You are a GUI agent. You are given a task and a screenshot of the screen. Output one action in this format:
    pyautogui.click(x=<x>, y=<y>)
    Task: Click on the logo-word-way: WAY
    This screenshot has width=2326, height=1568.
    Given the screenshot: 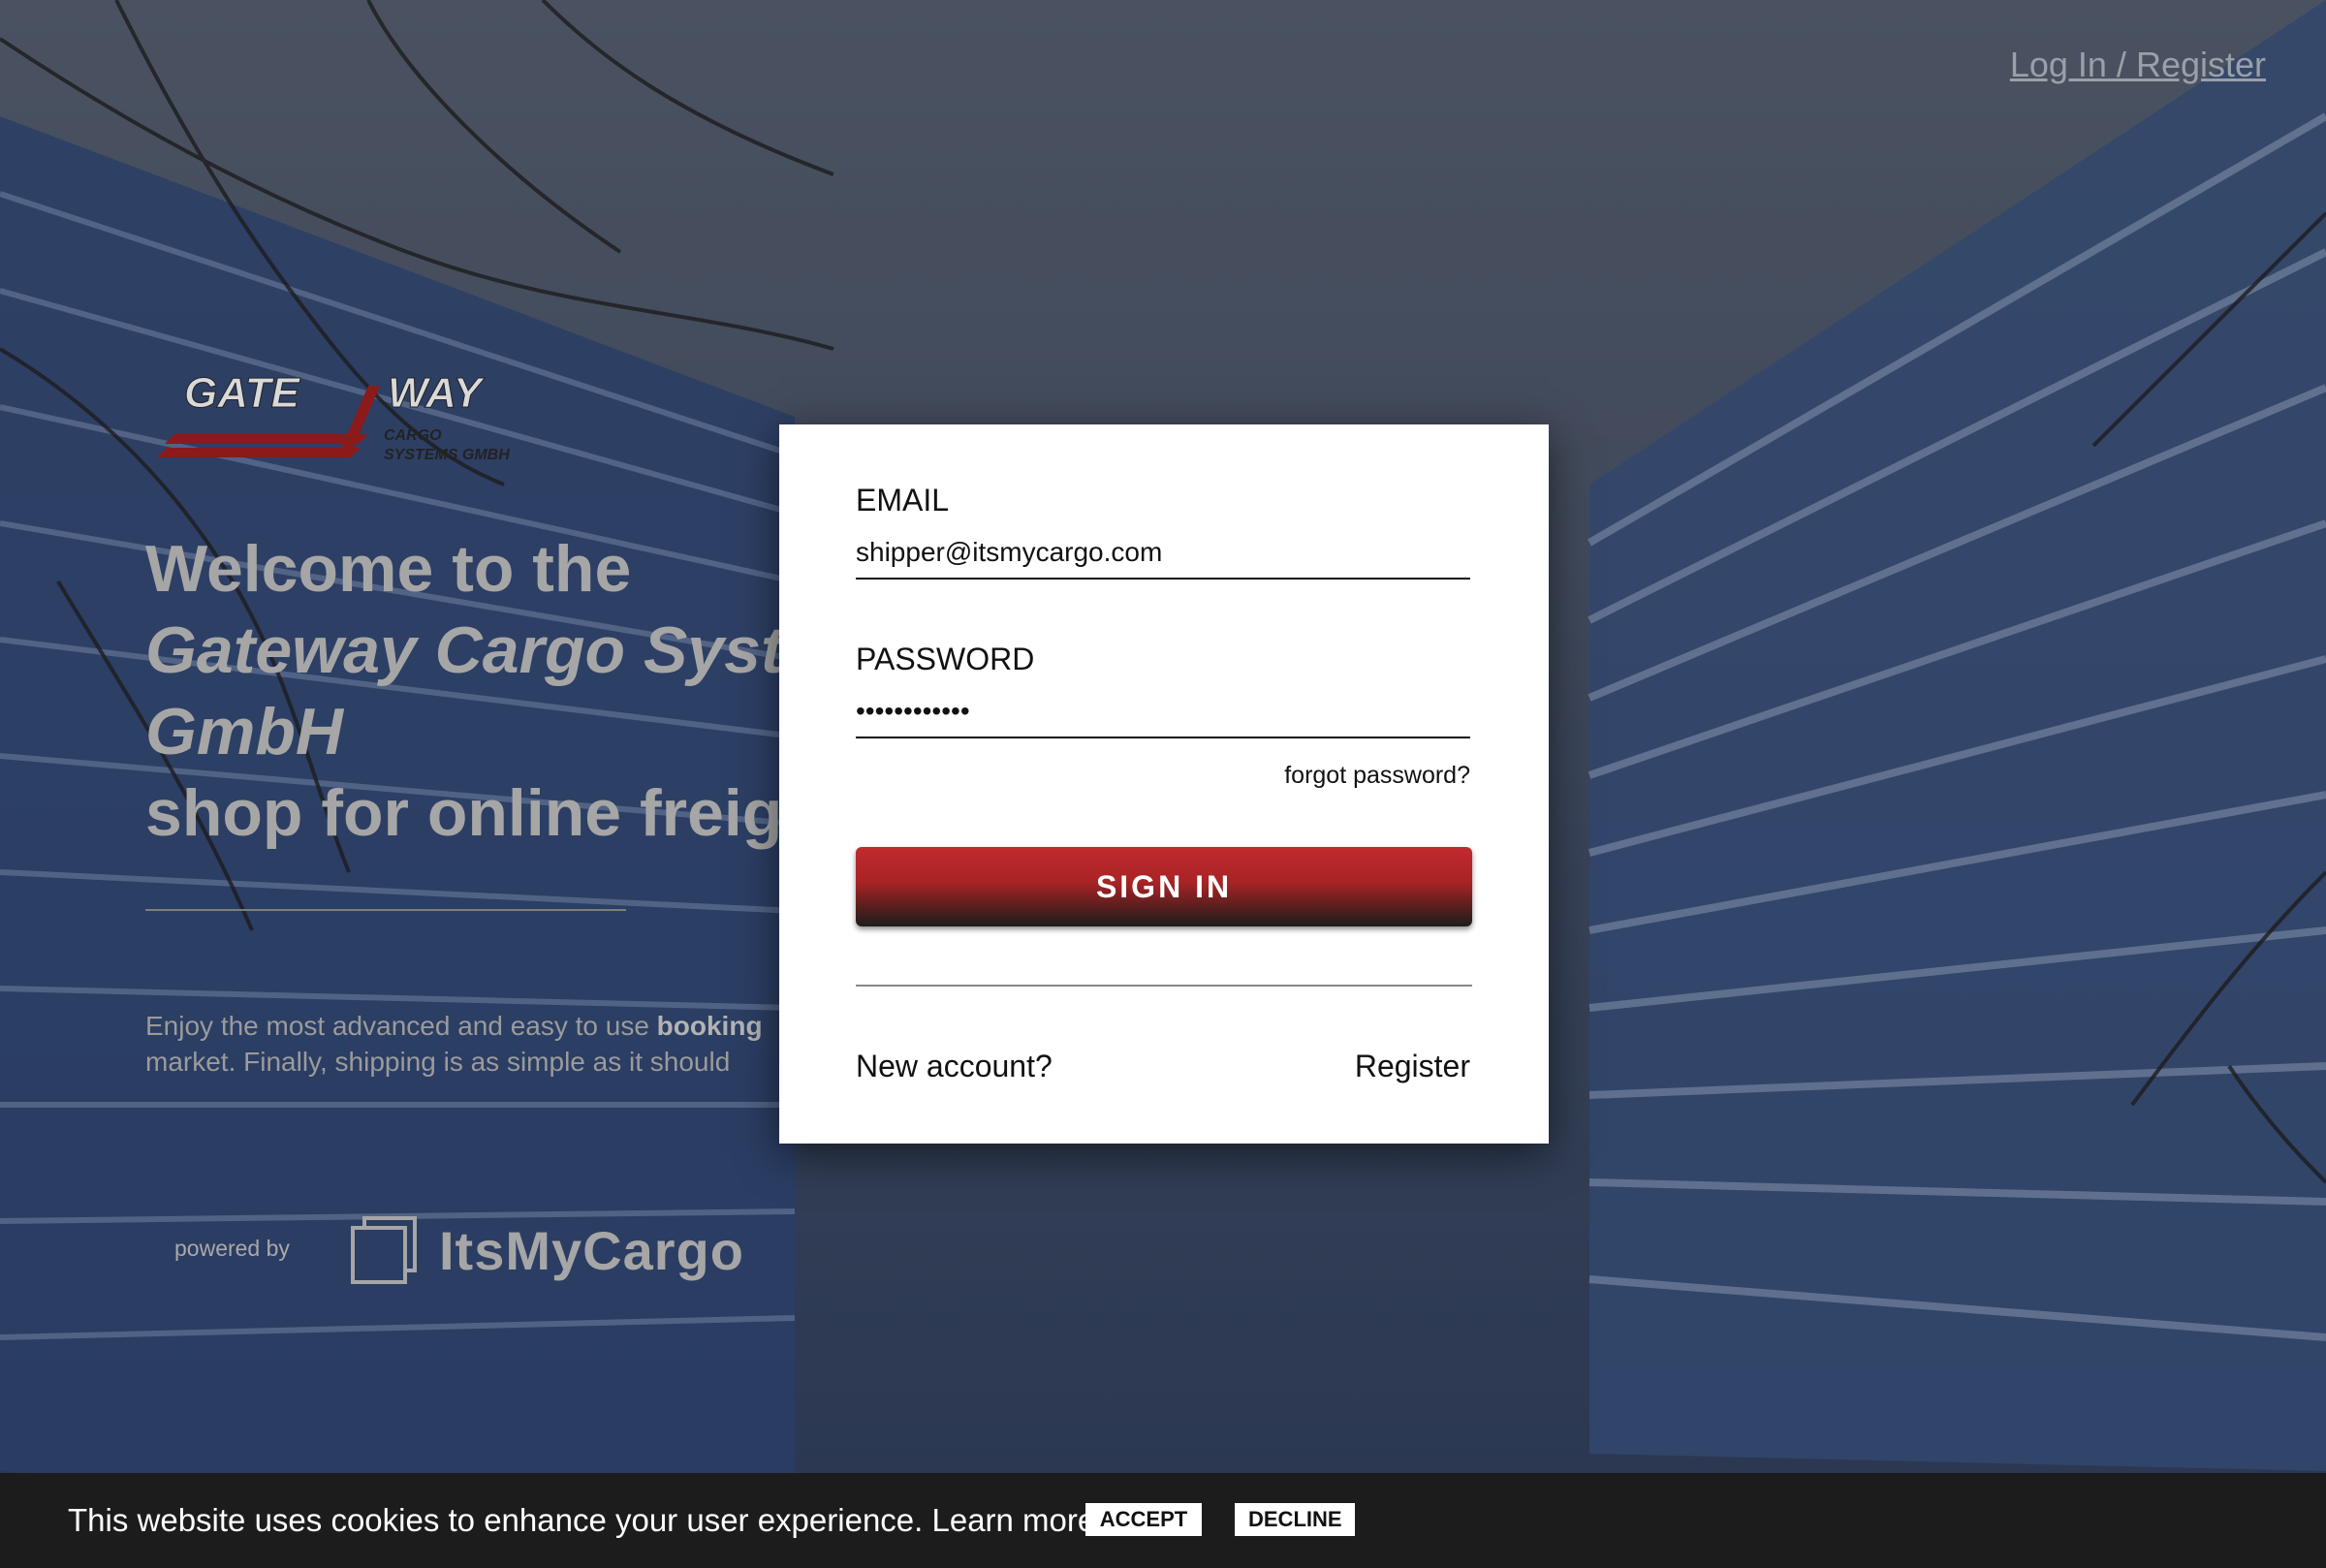 What is the action you would take?
    pyautogui.click(x=437, y=393)
    